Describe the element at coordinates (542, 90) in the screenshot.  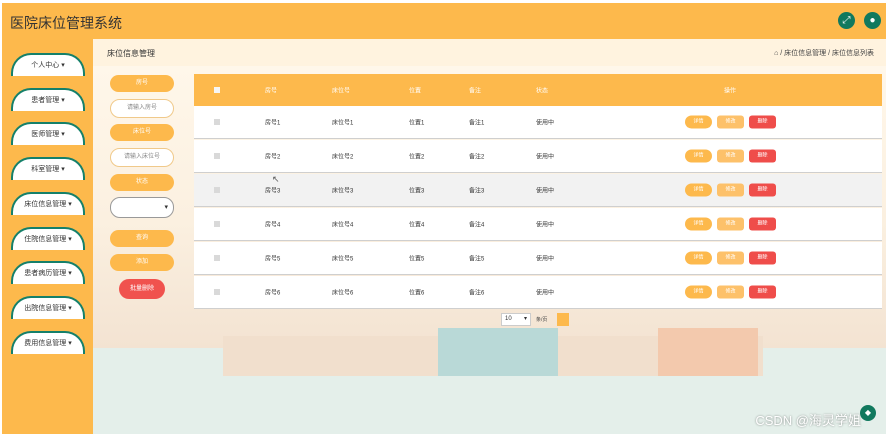
I see `column-header-status: 状态` at that location.